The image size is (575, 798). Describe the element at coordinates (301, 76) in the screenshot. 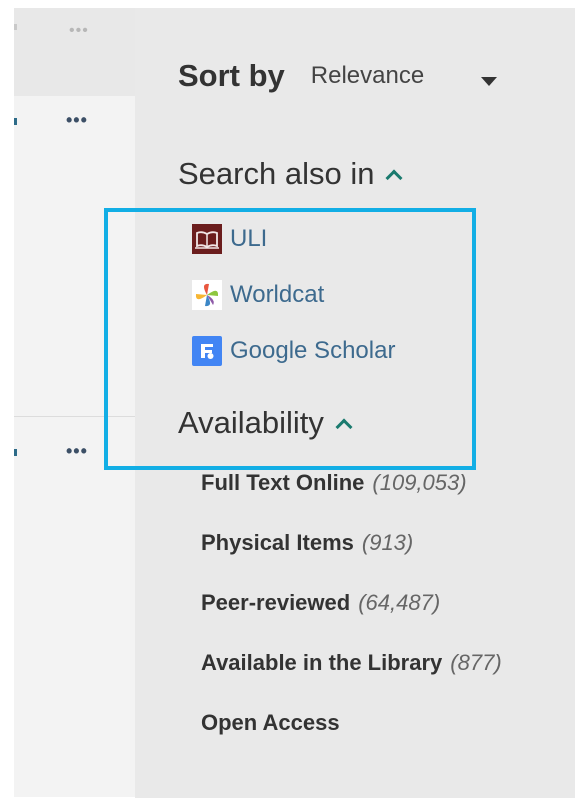

I see `sort-control: Sort by Relevance` at that location.